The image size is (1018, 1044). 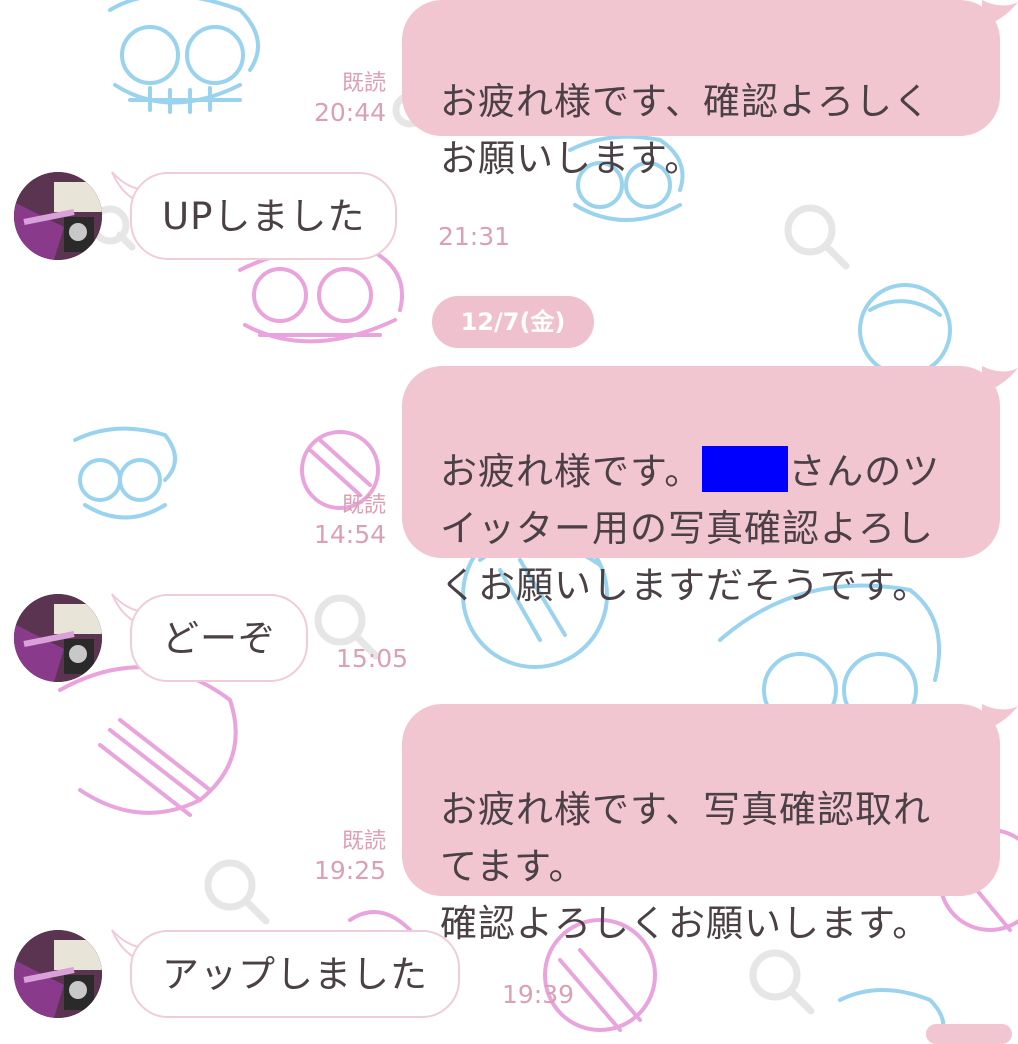 I want to click on date-separator: 12/7(金), so click(x=513, y=322).